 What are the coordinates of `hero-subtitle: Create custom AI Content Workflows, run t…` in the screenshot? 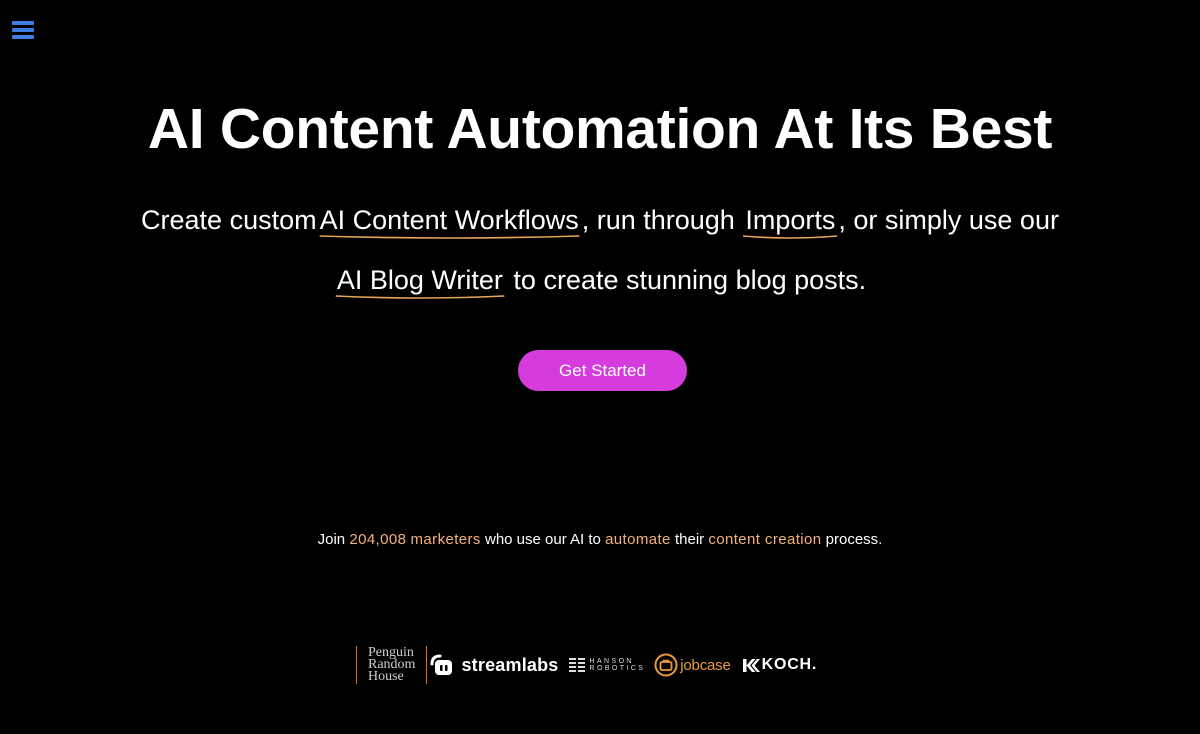 It's located at (600, 250).